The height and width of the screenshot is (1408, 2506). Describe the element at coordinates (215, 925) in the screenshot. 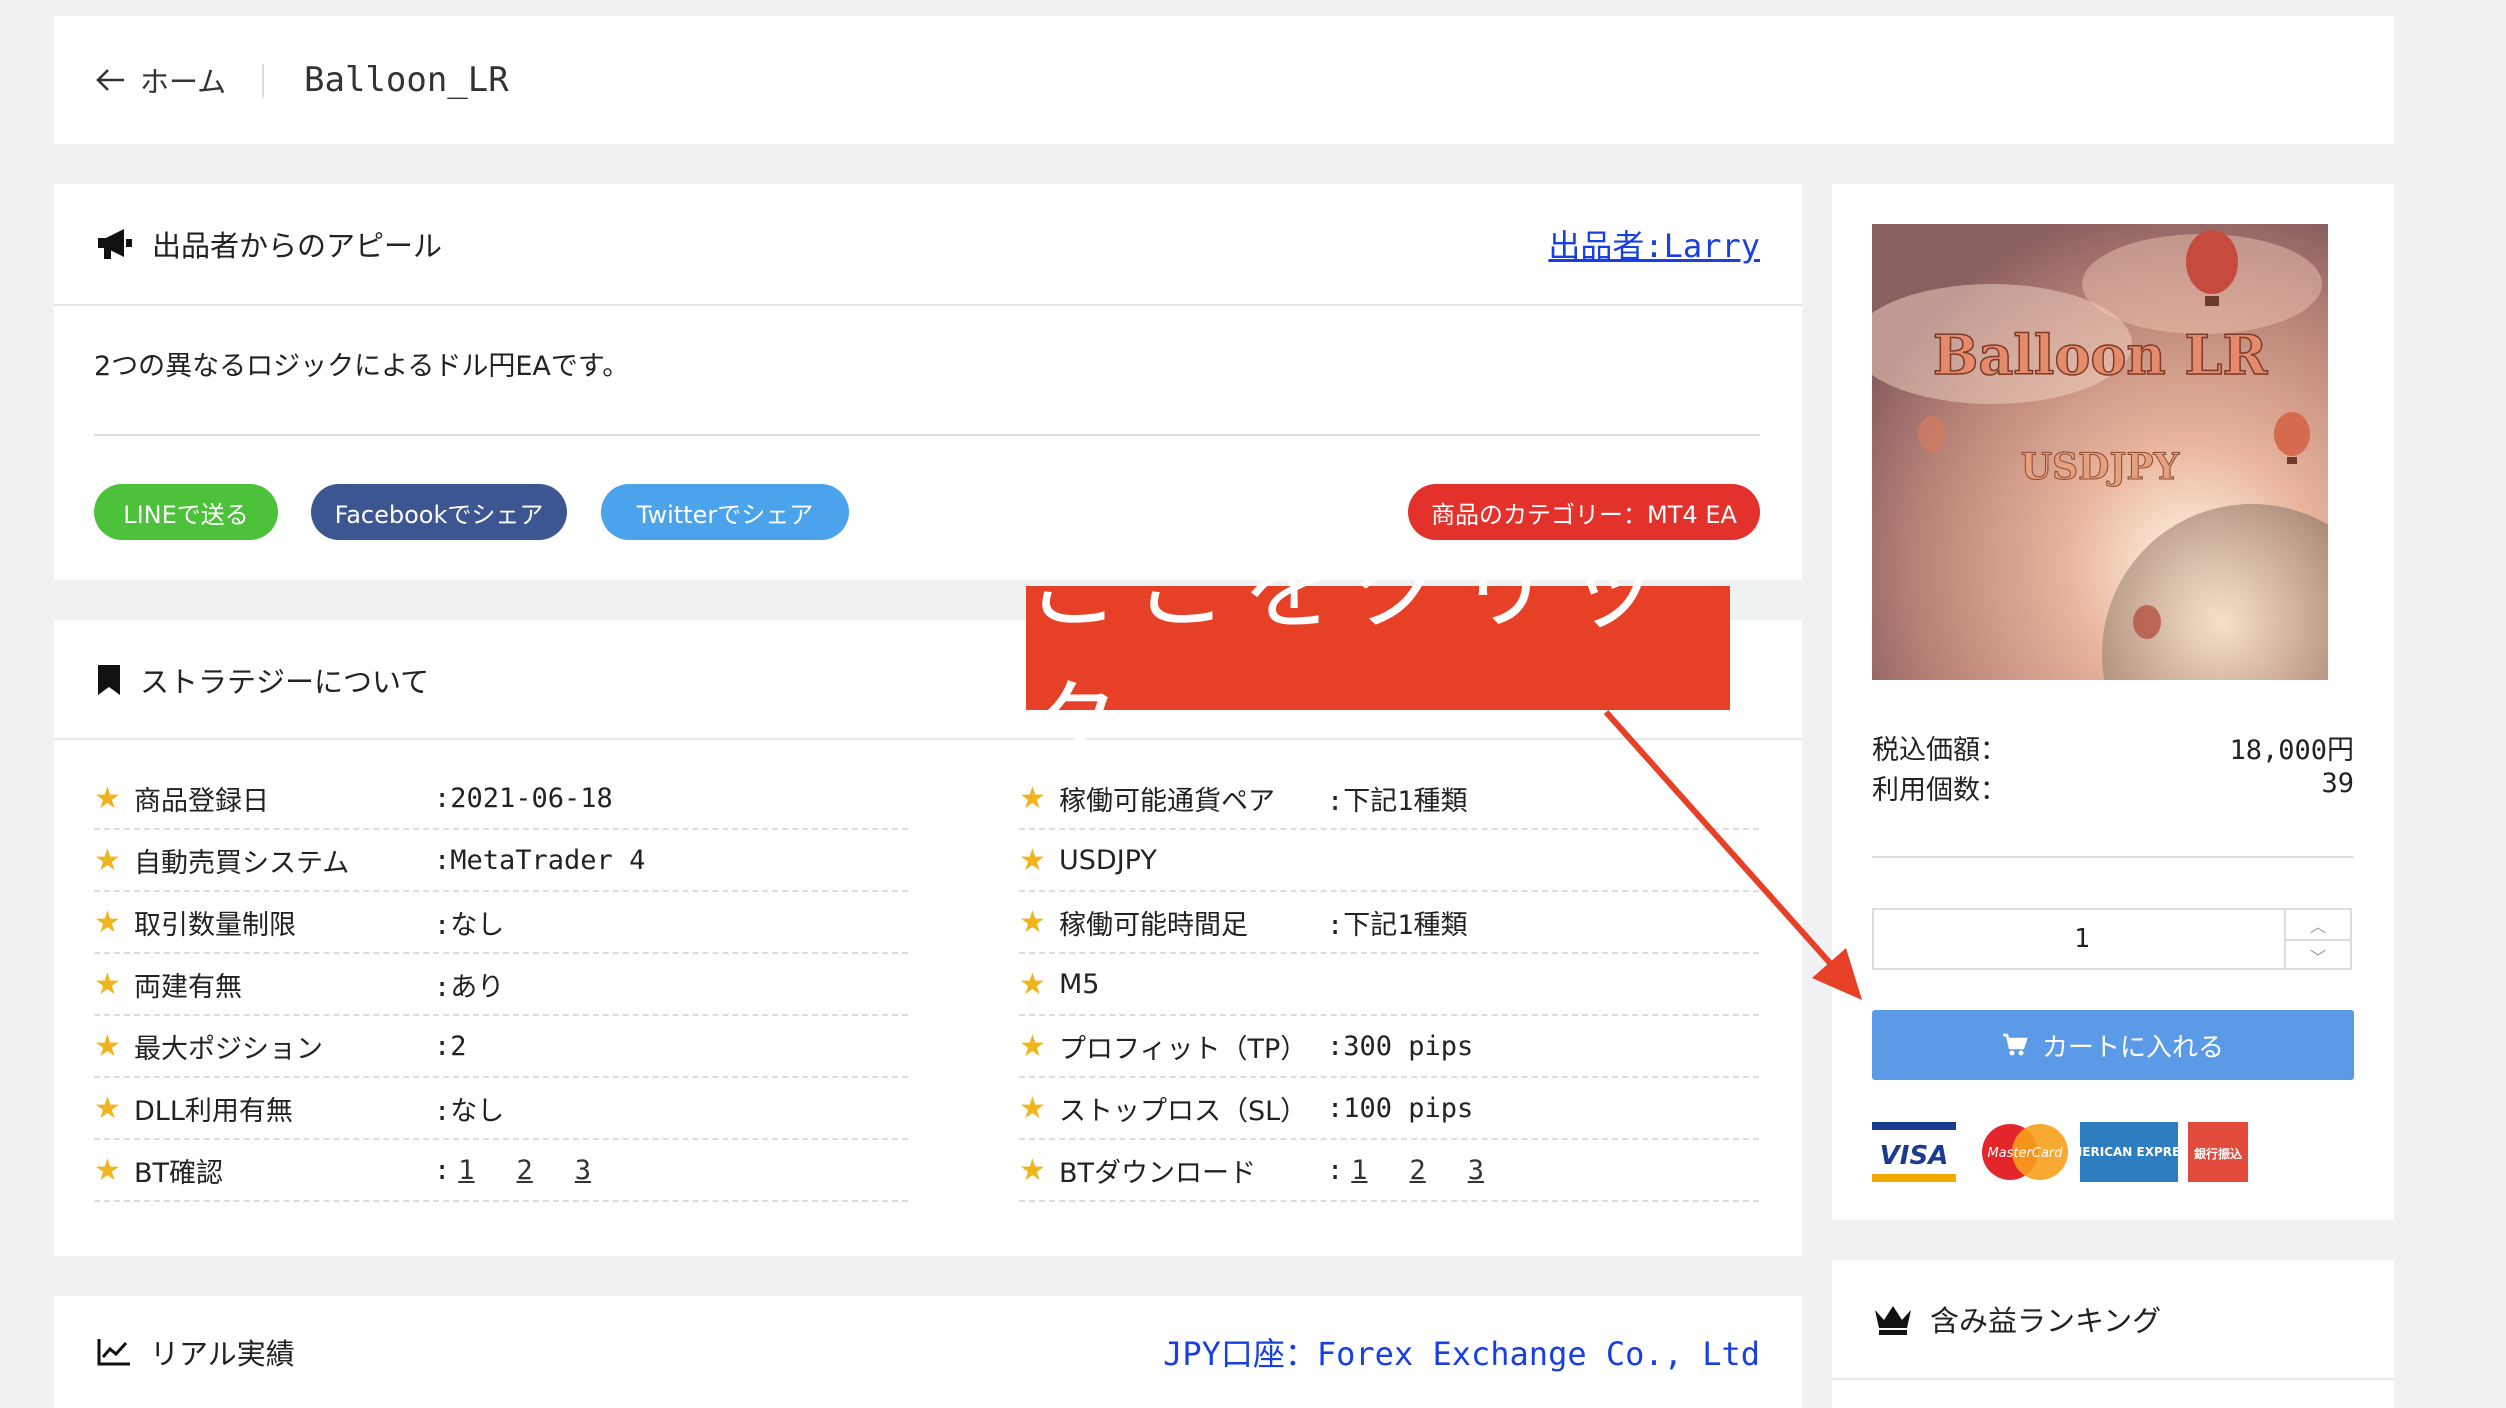

I see `spec-key: 取引数量制限` at that location.